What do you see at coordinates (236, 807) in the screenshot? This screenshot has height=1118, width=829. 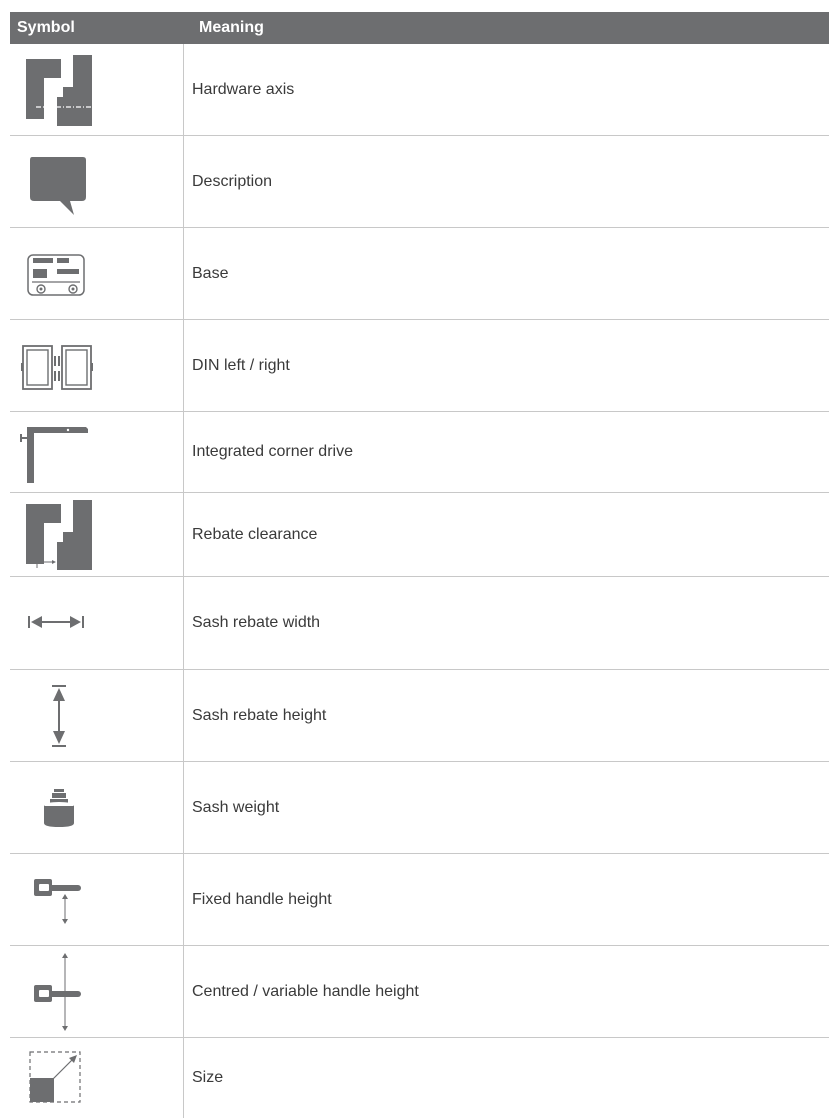 I see `meaning-cell: Sash weight` at bounding box center [236, 807].